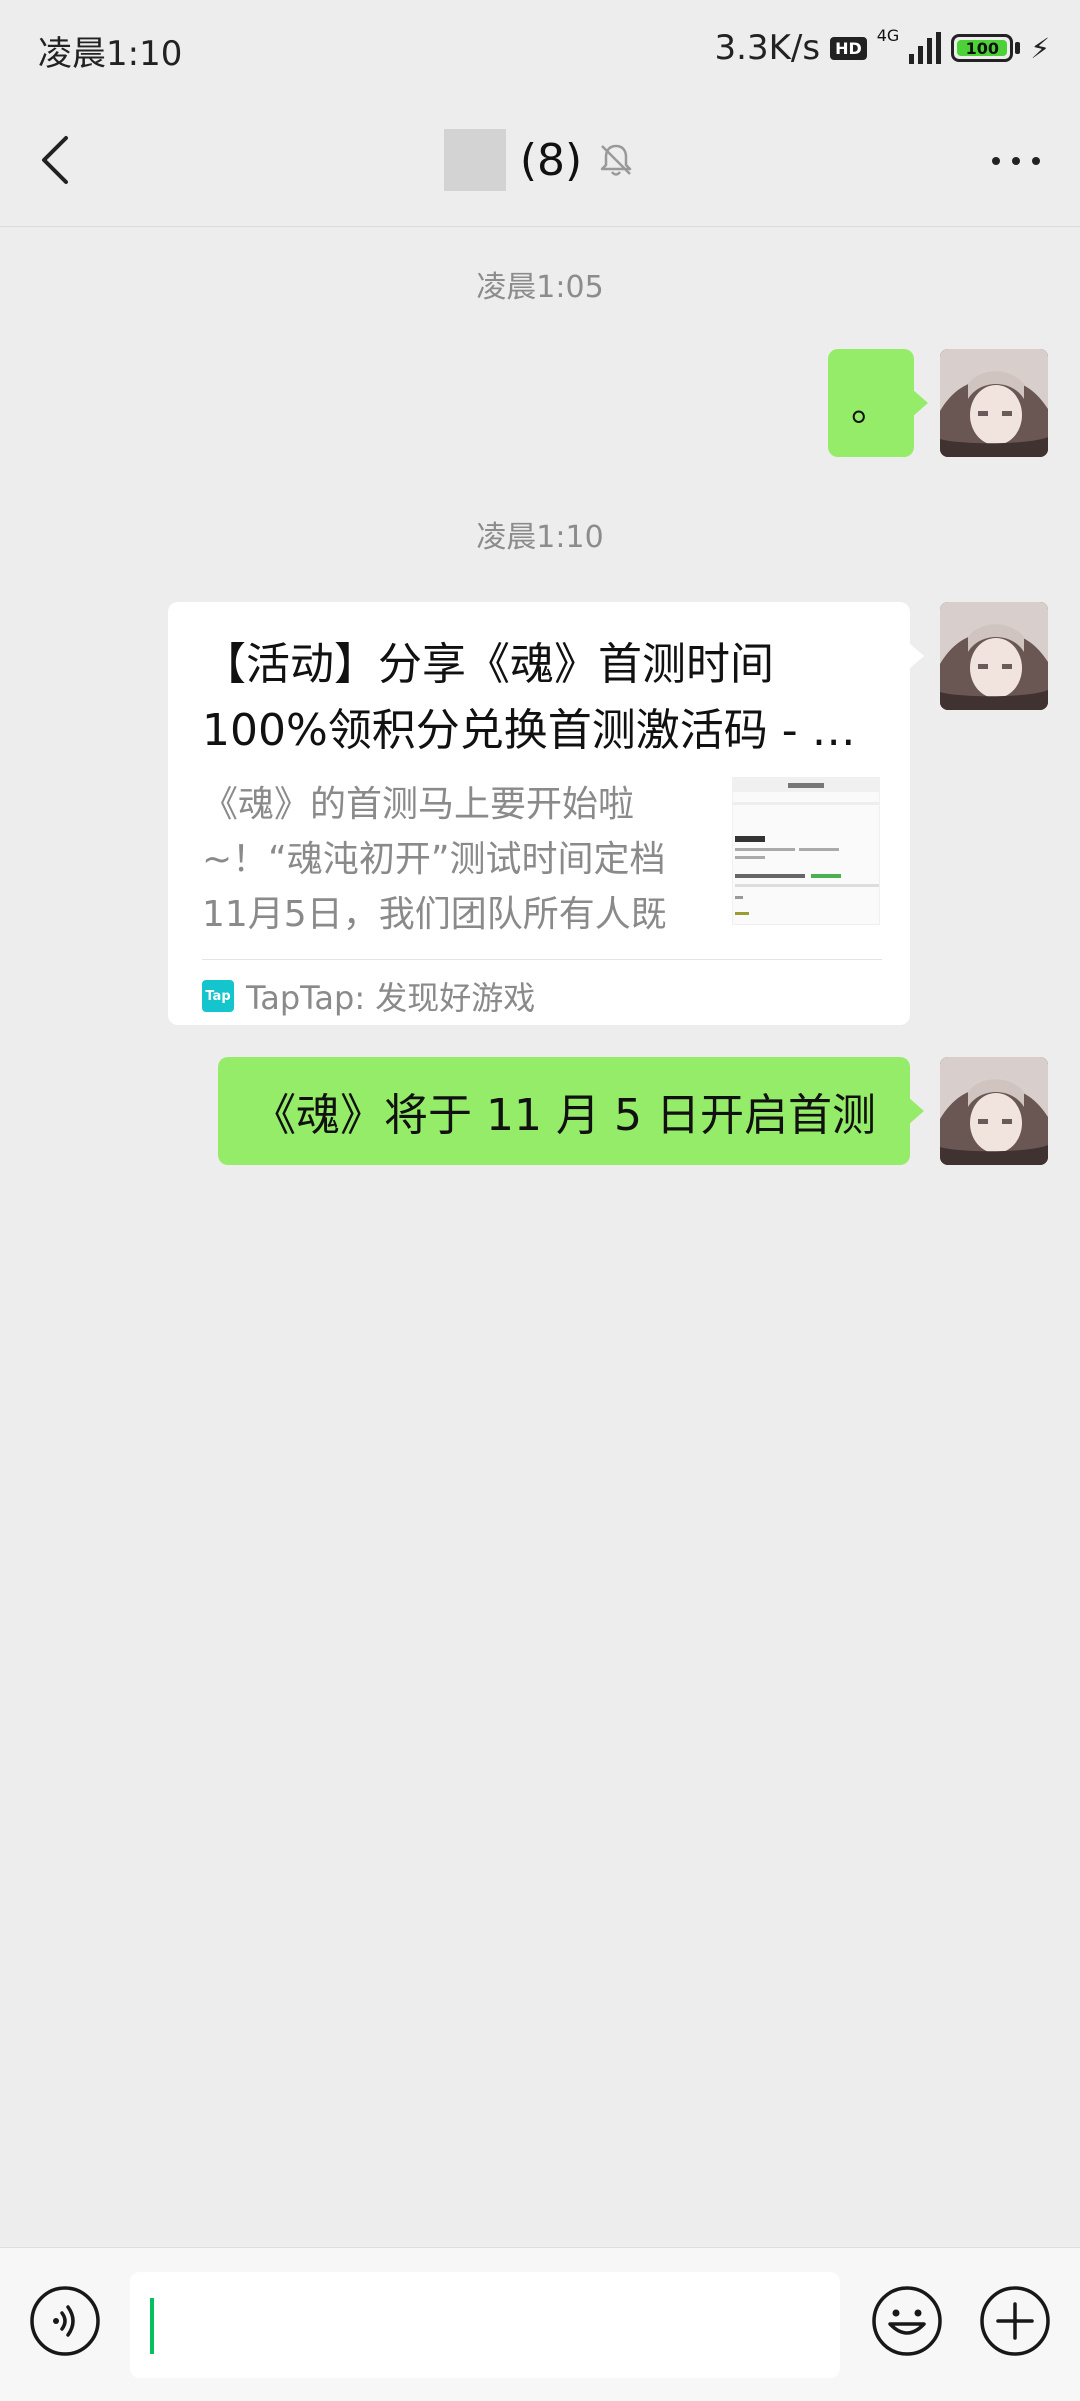 This screenshot has width=1080, height=2401. What do you see at coordinates (878, 403) in the screenshot?
I see `message-bubble: 。` at bounding box center [878, 403].